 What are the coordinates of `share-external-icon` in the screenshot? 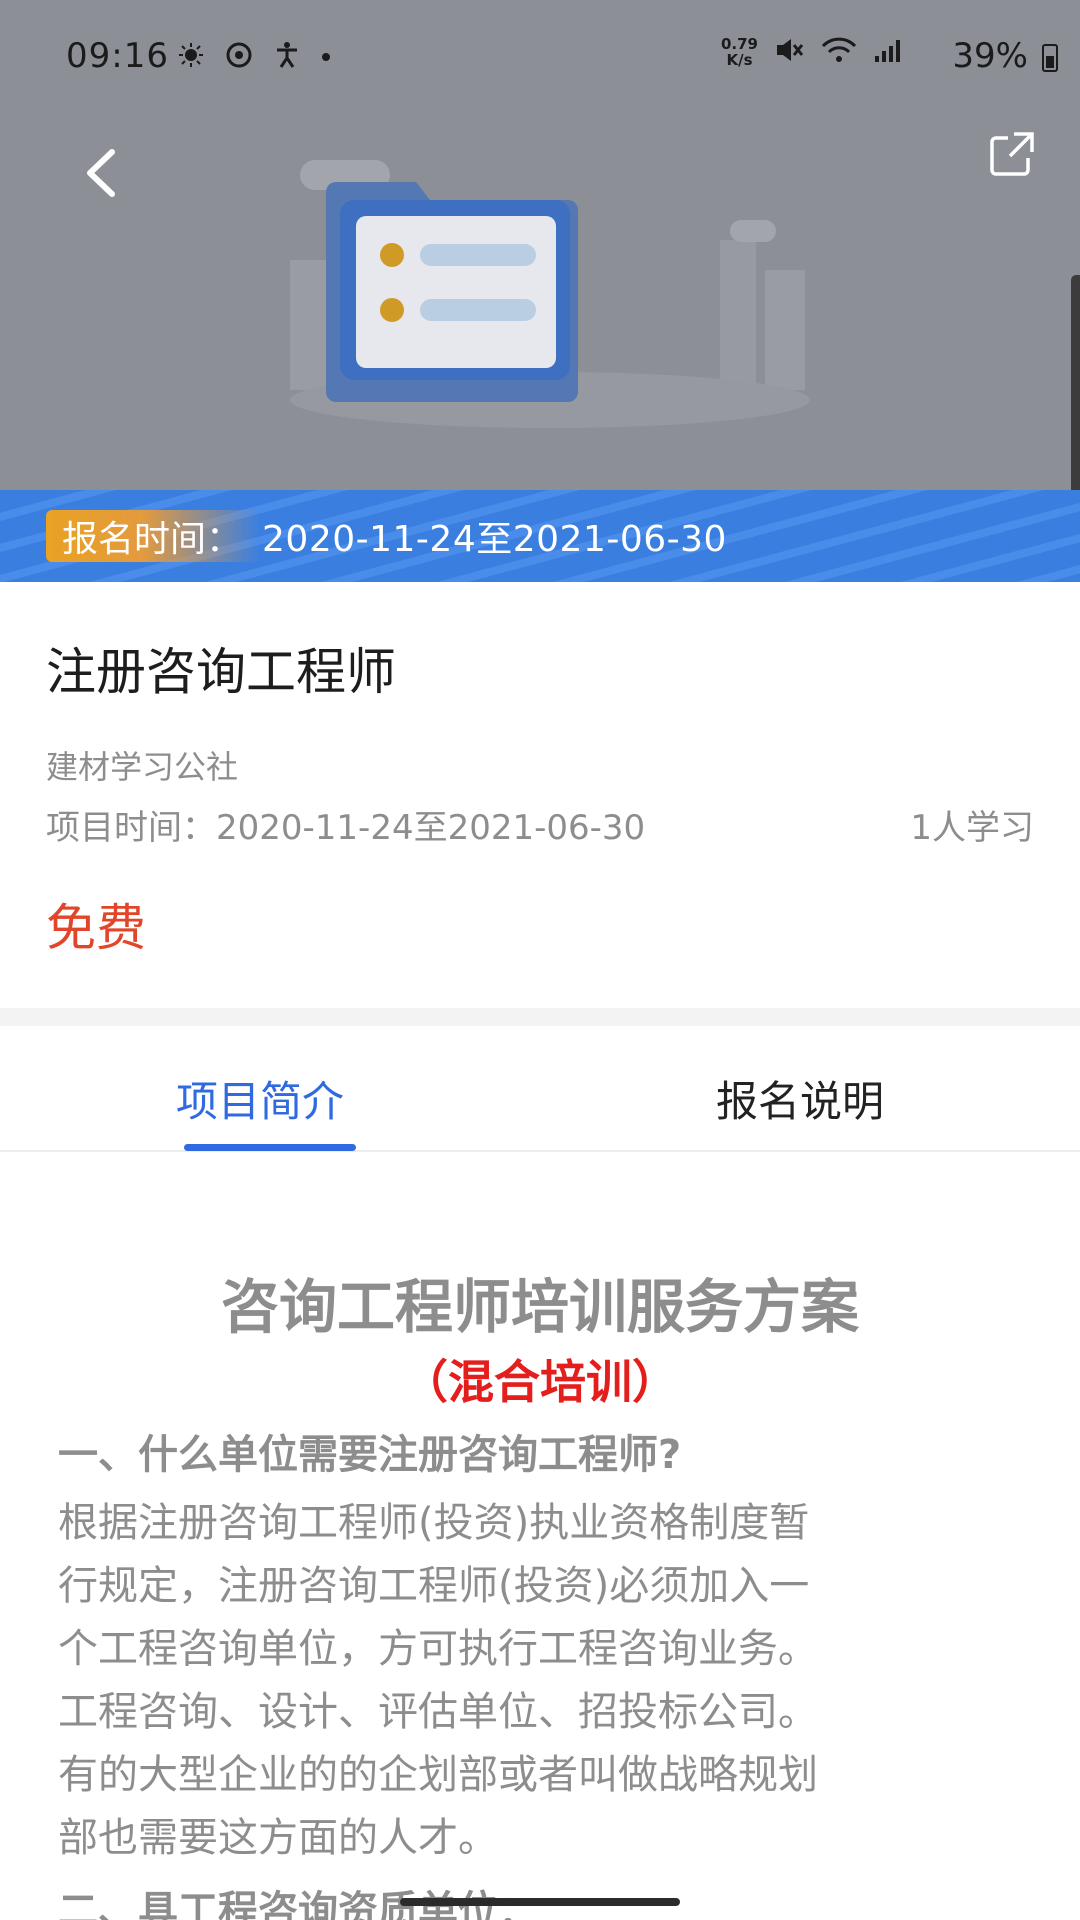 It's located at (1012, 157).